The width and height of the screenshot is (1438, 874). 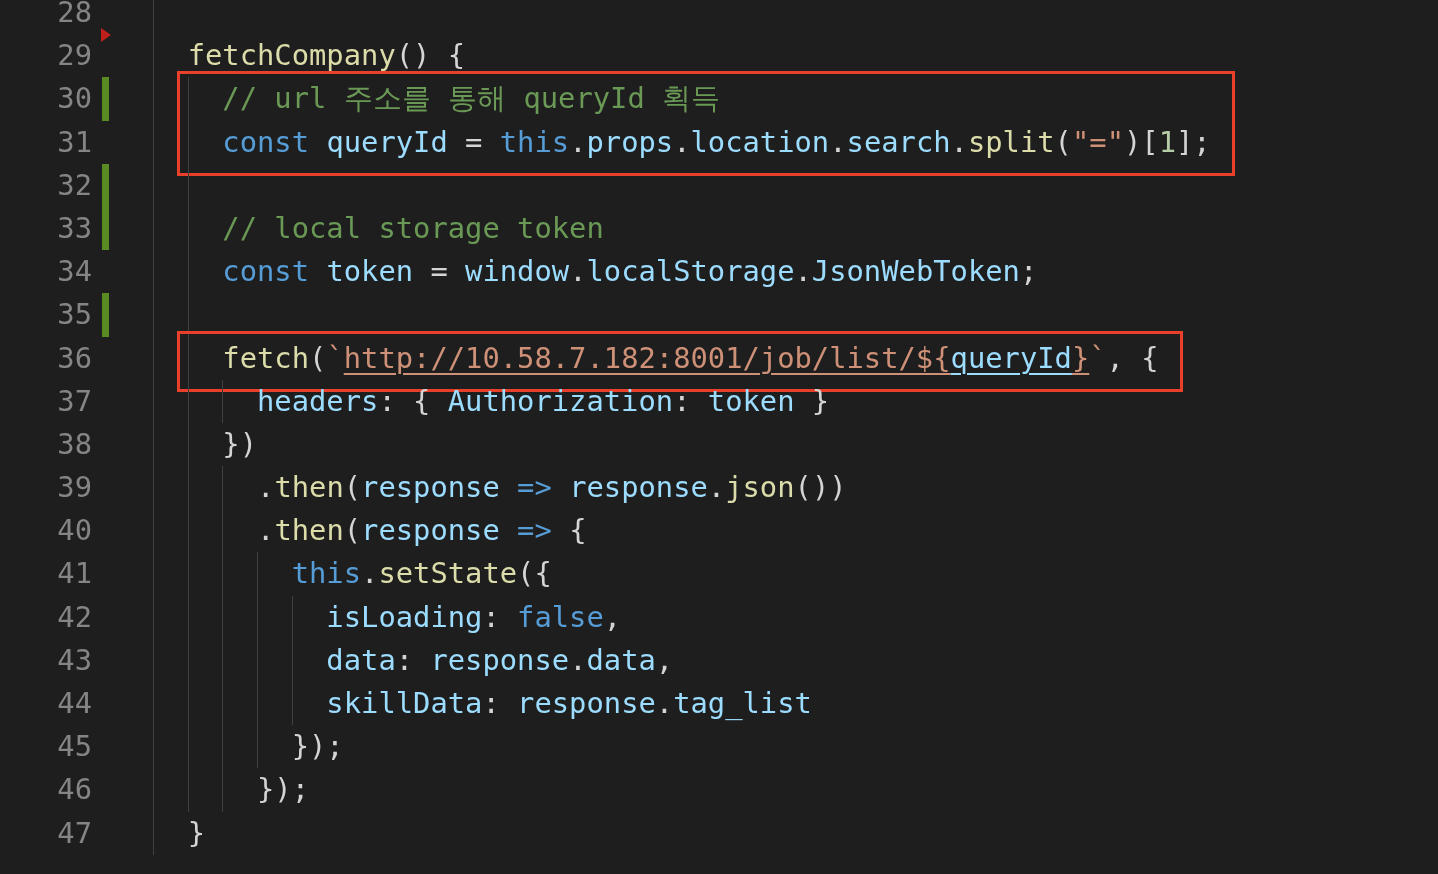 I want to click on line-number: 44, so click(x=74, y=703).